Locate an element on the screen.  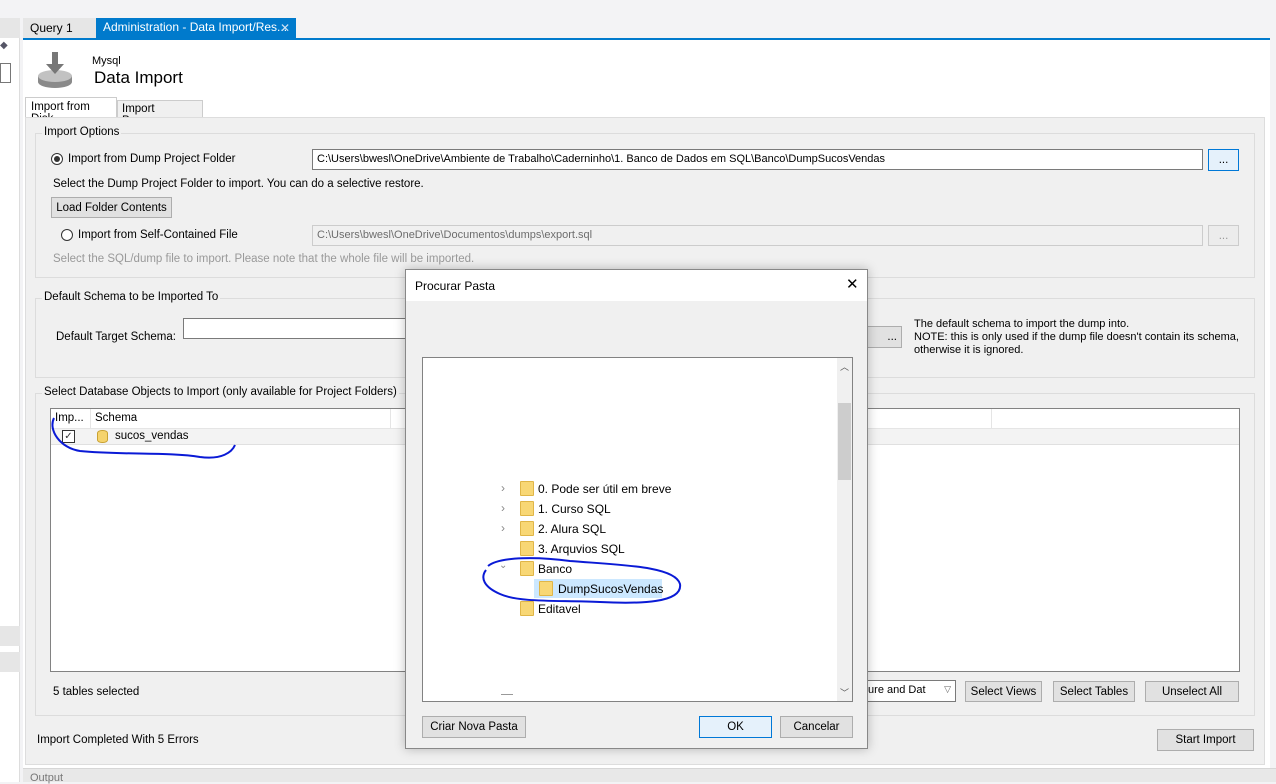
tree-item: Editavel is located at coordinates (559, 609).